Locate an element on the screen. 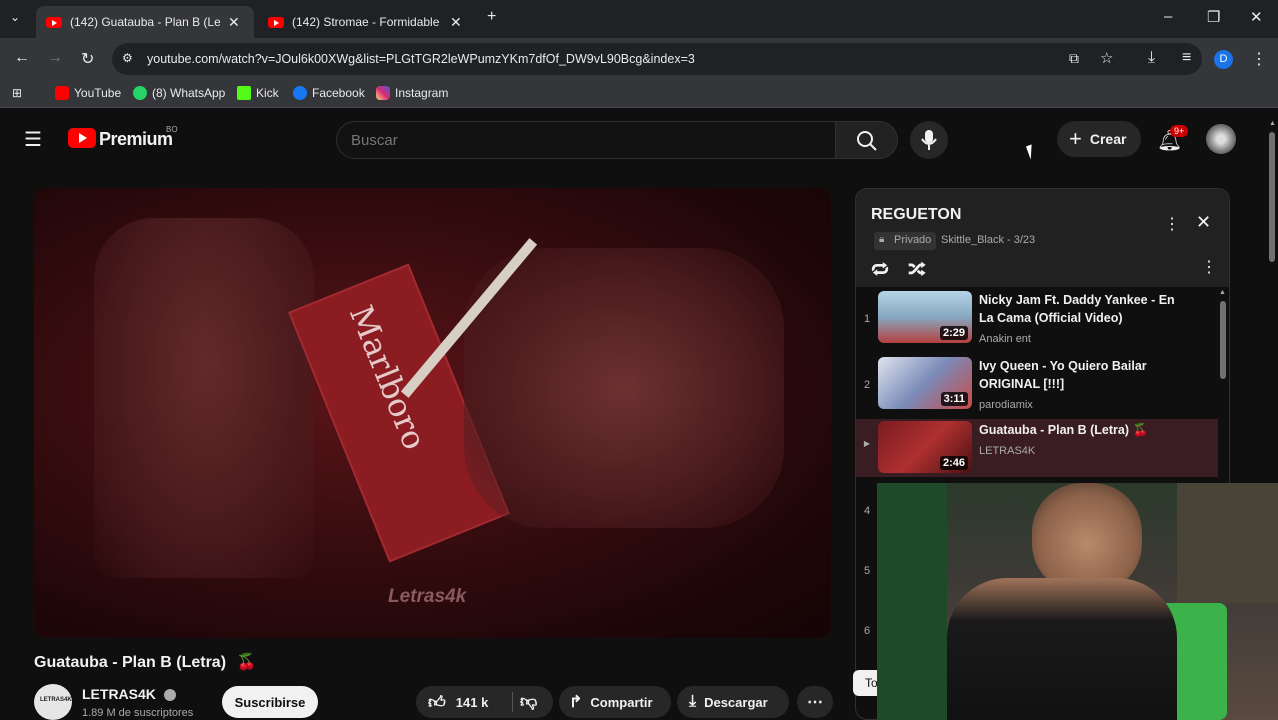  voice-search-button is located at coordinates (929, 140).